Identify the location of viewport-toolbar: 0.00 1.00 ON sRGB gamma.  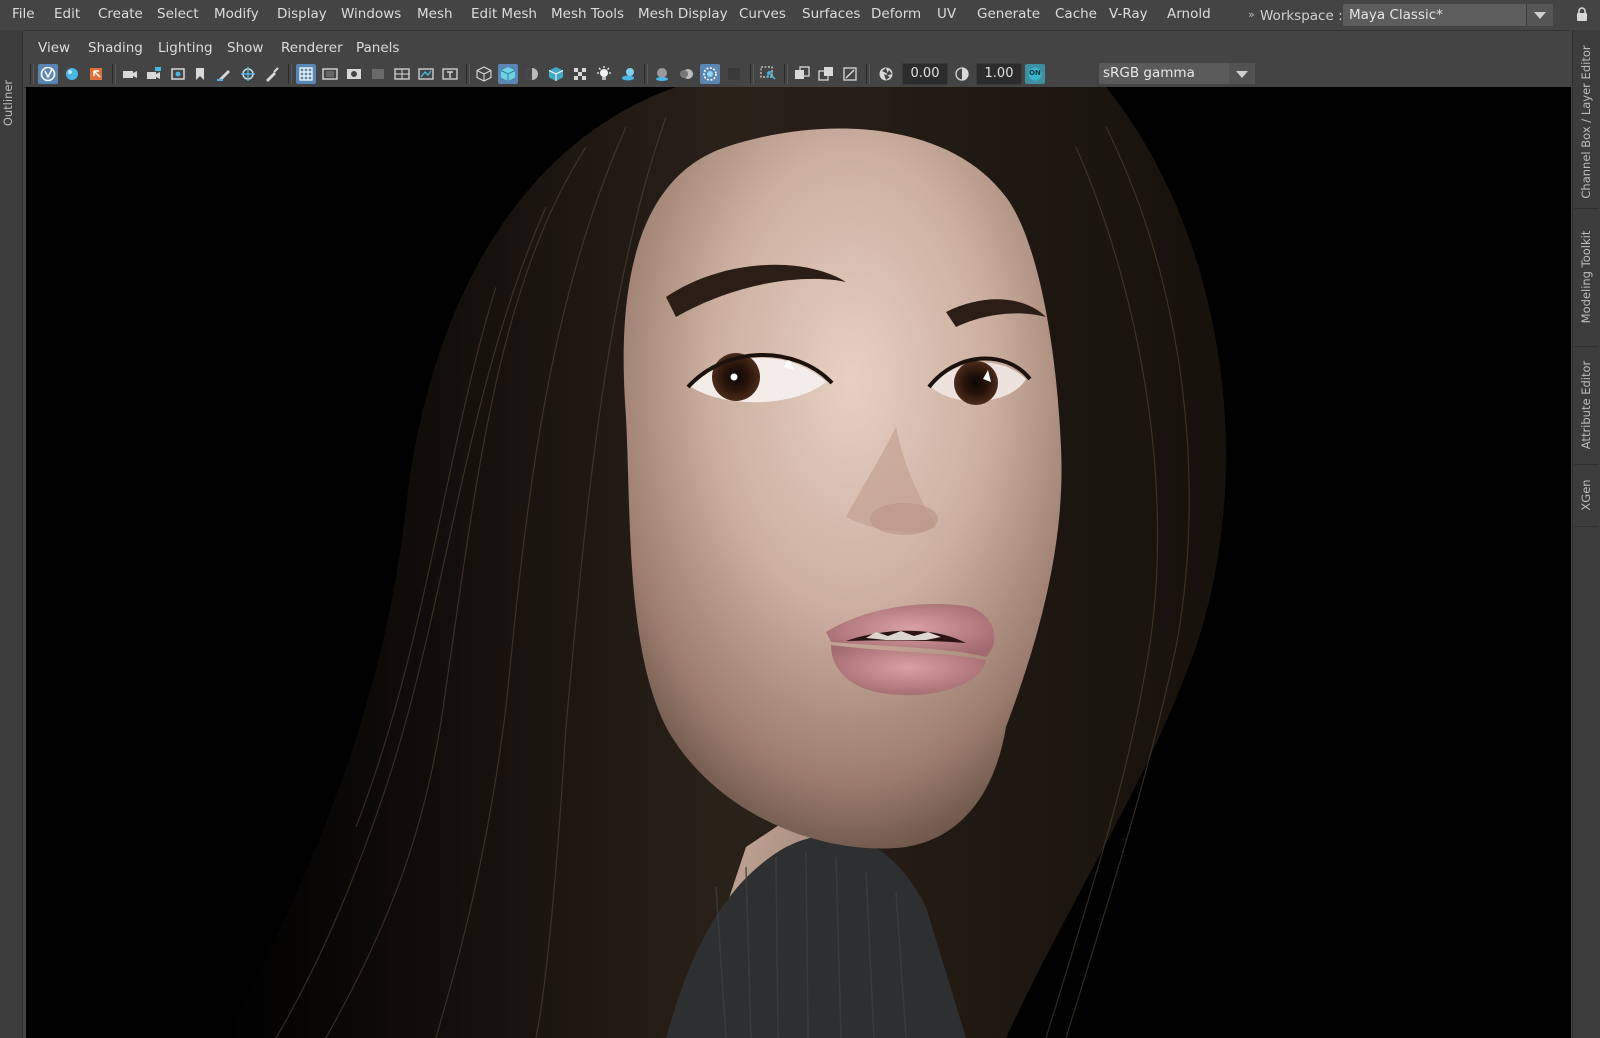
(797, 74).